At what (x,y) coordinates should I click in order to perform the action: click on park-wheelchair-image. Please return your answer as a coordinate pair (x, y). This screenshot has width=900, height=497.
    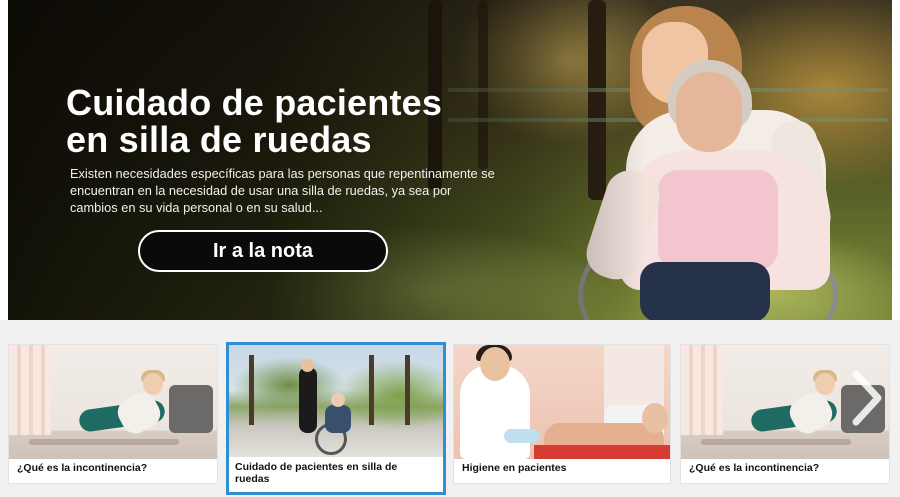
    Looking at the image, I should click on (336, 401).